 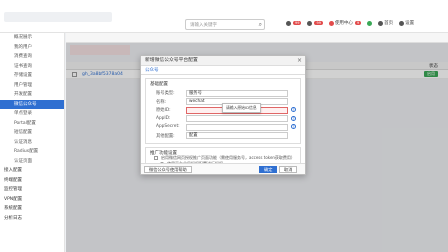 I want to click on form-row: AppID:?, so click(x=223, y=119).